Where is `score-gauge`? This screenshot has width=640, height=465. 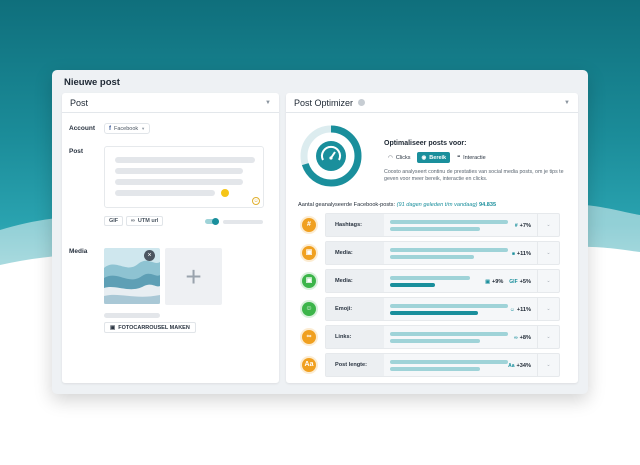 score-gauge is located at coordinates (331, 156).